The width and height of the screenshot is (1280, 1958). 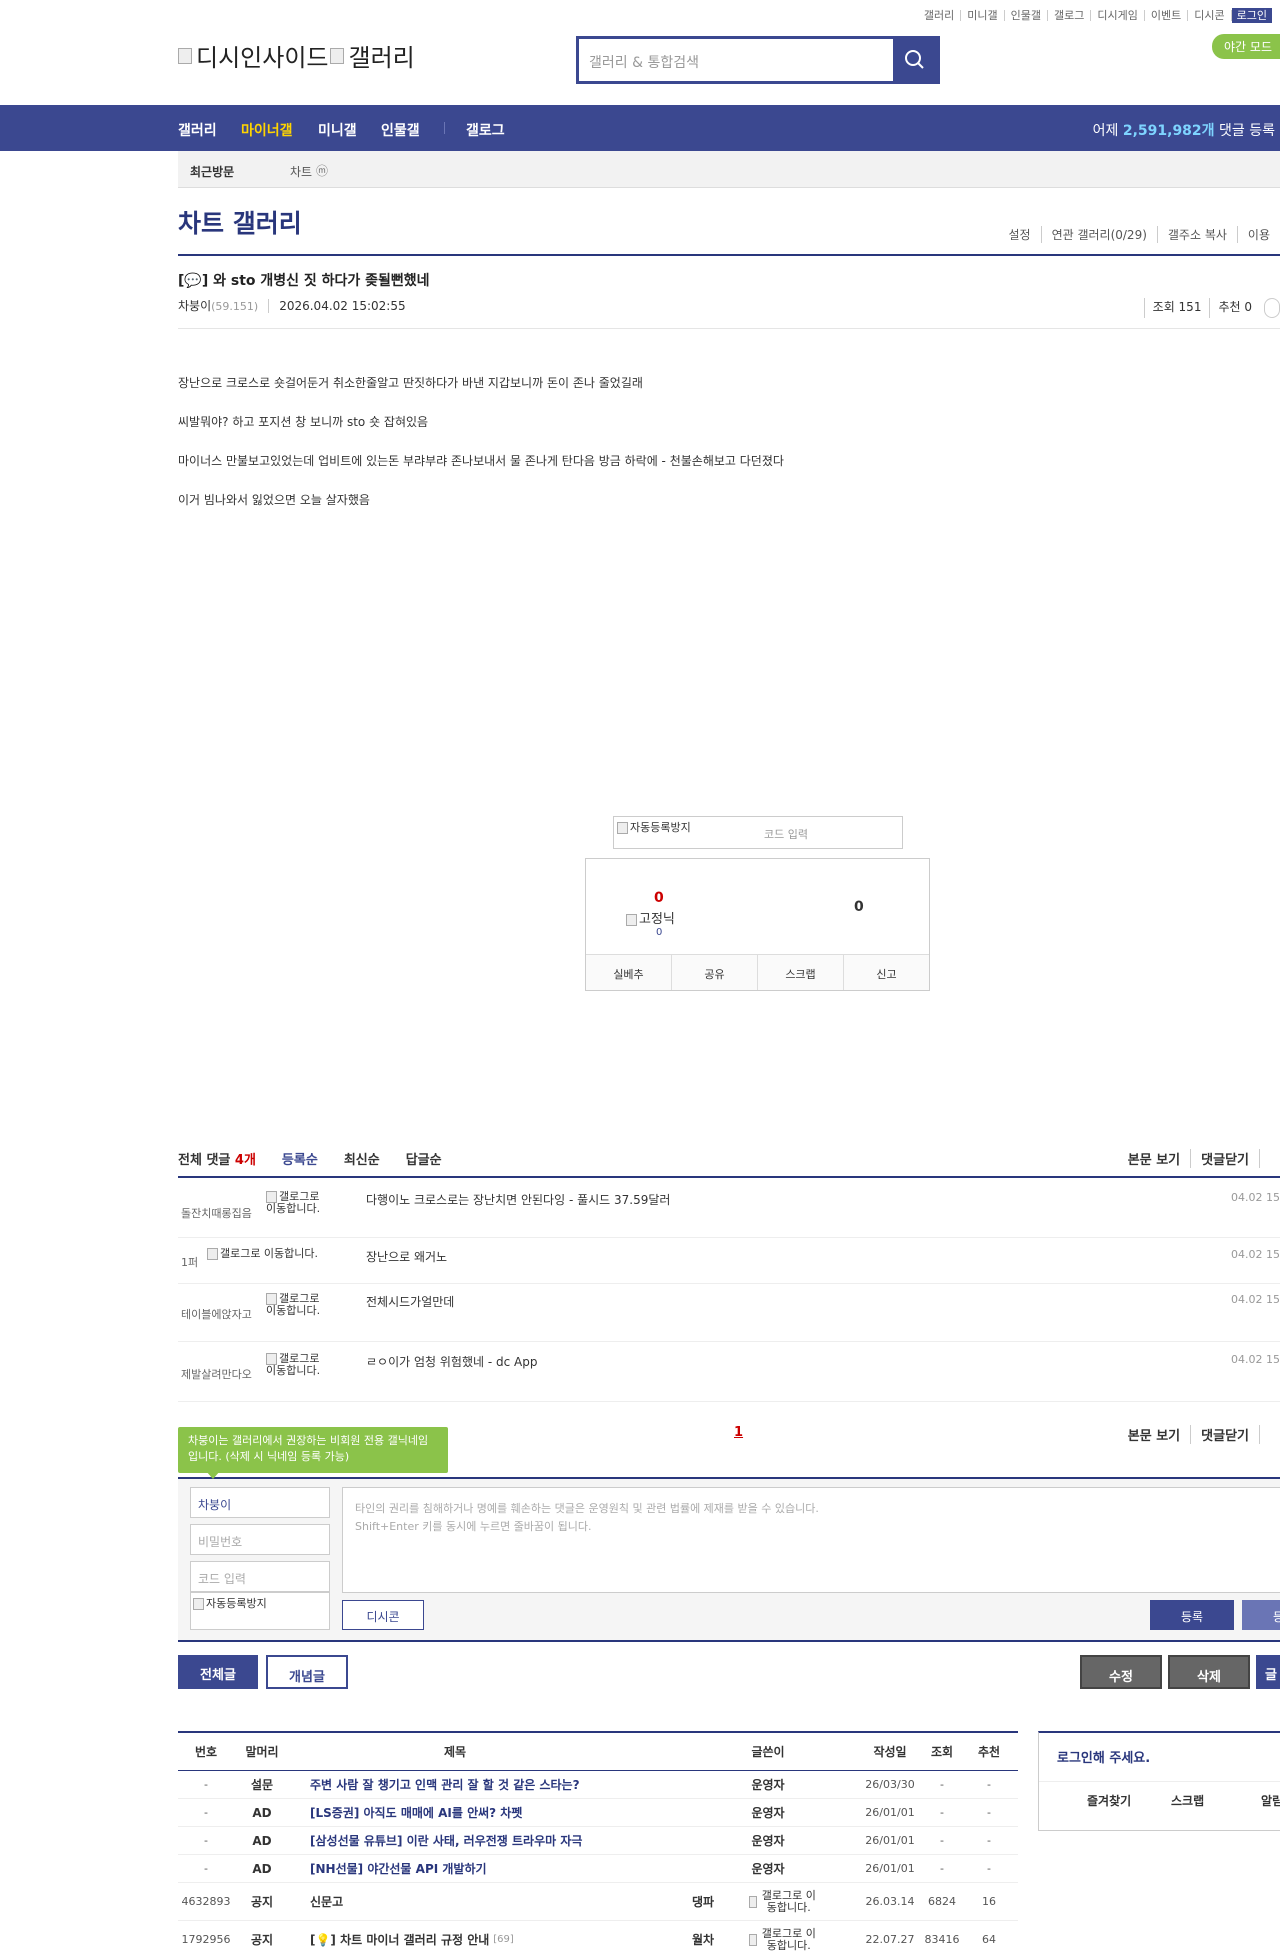 I want to click on scrap-link: 스크랩, so click(x=1187, y=1800).